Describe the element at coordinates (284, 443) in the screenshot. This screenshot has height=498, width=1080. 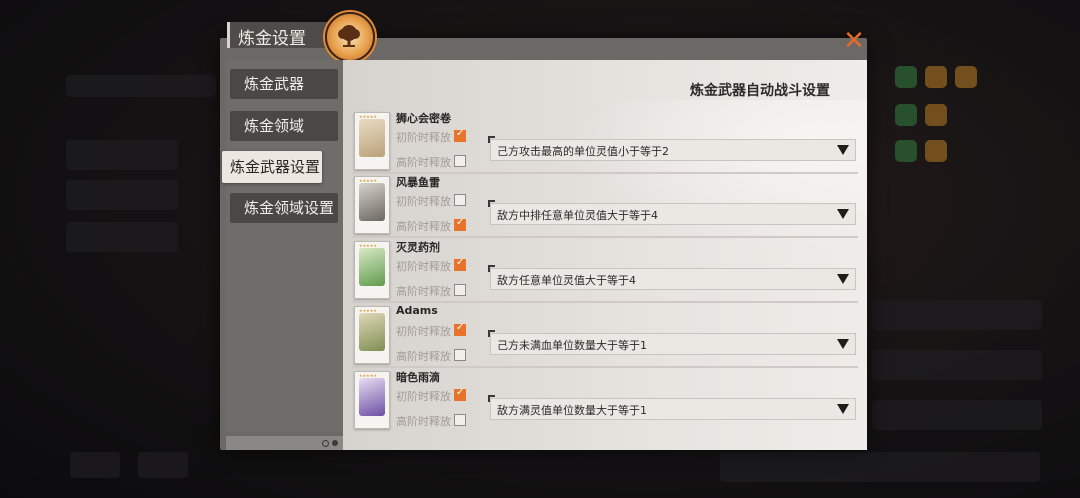
I see `page-indicator` at that location.